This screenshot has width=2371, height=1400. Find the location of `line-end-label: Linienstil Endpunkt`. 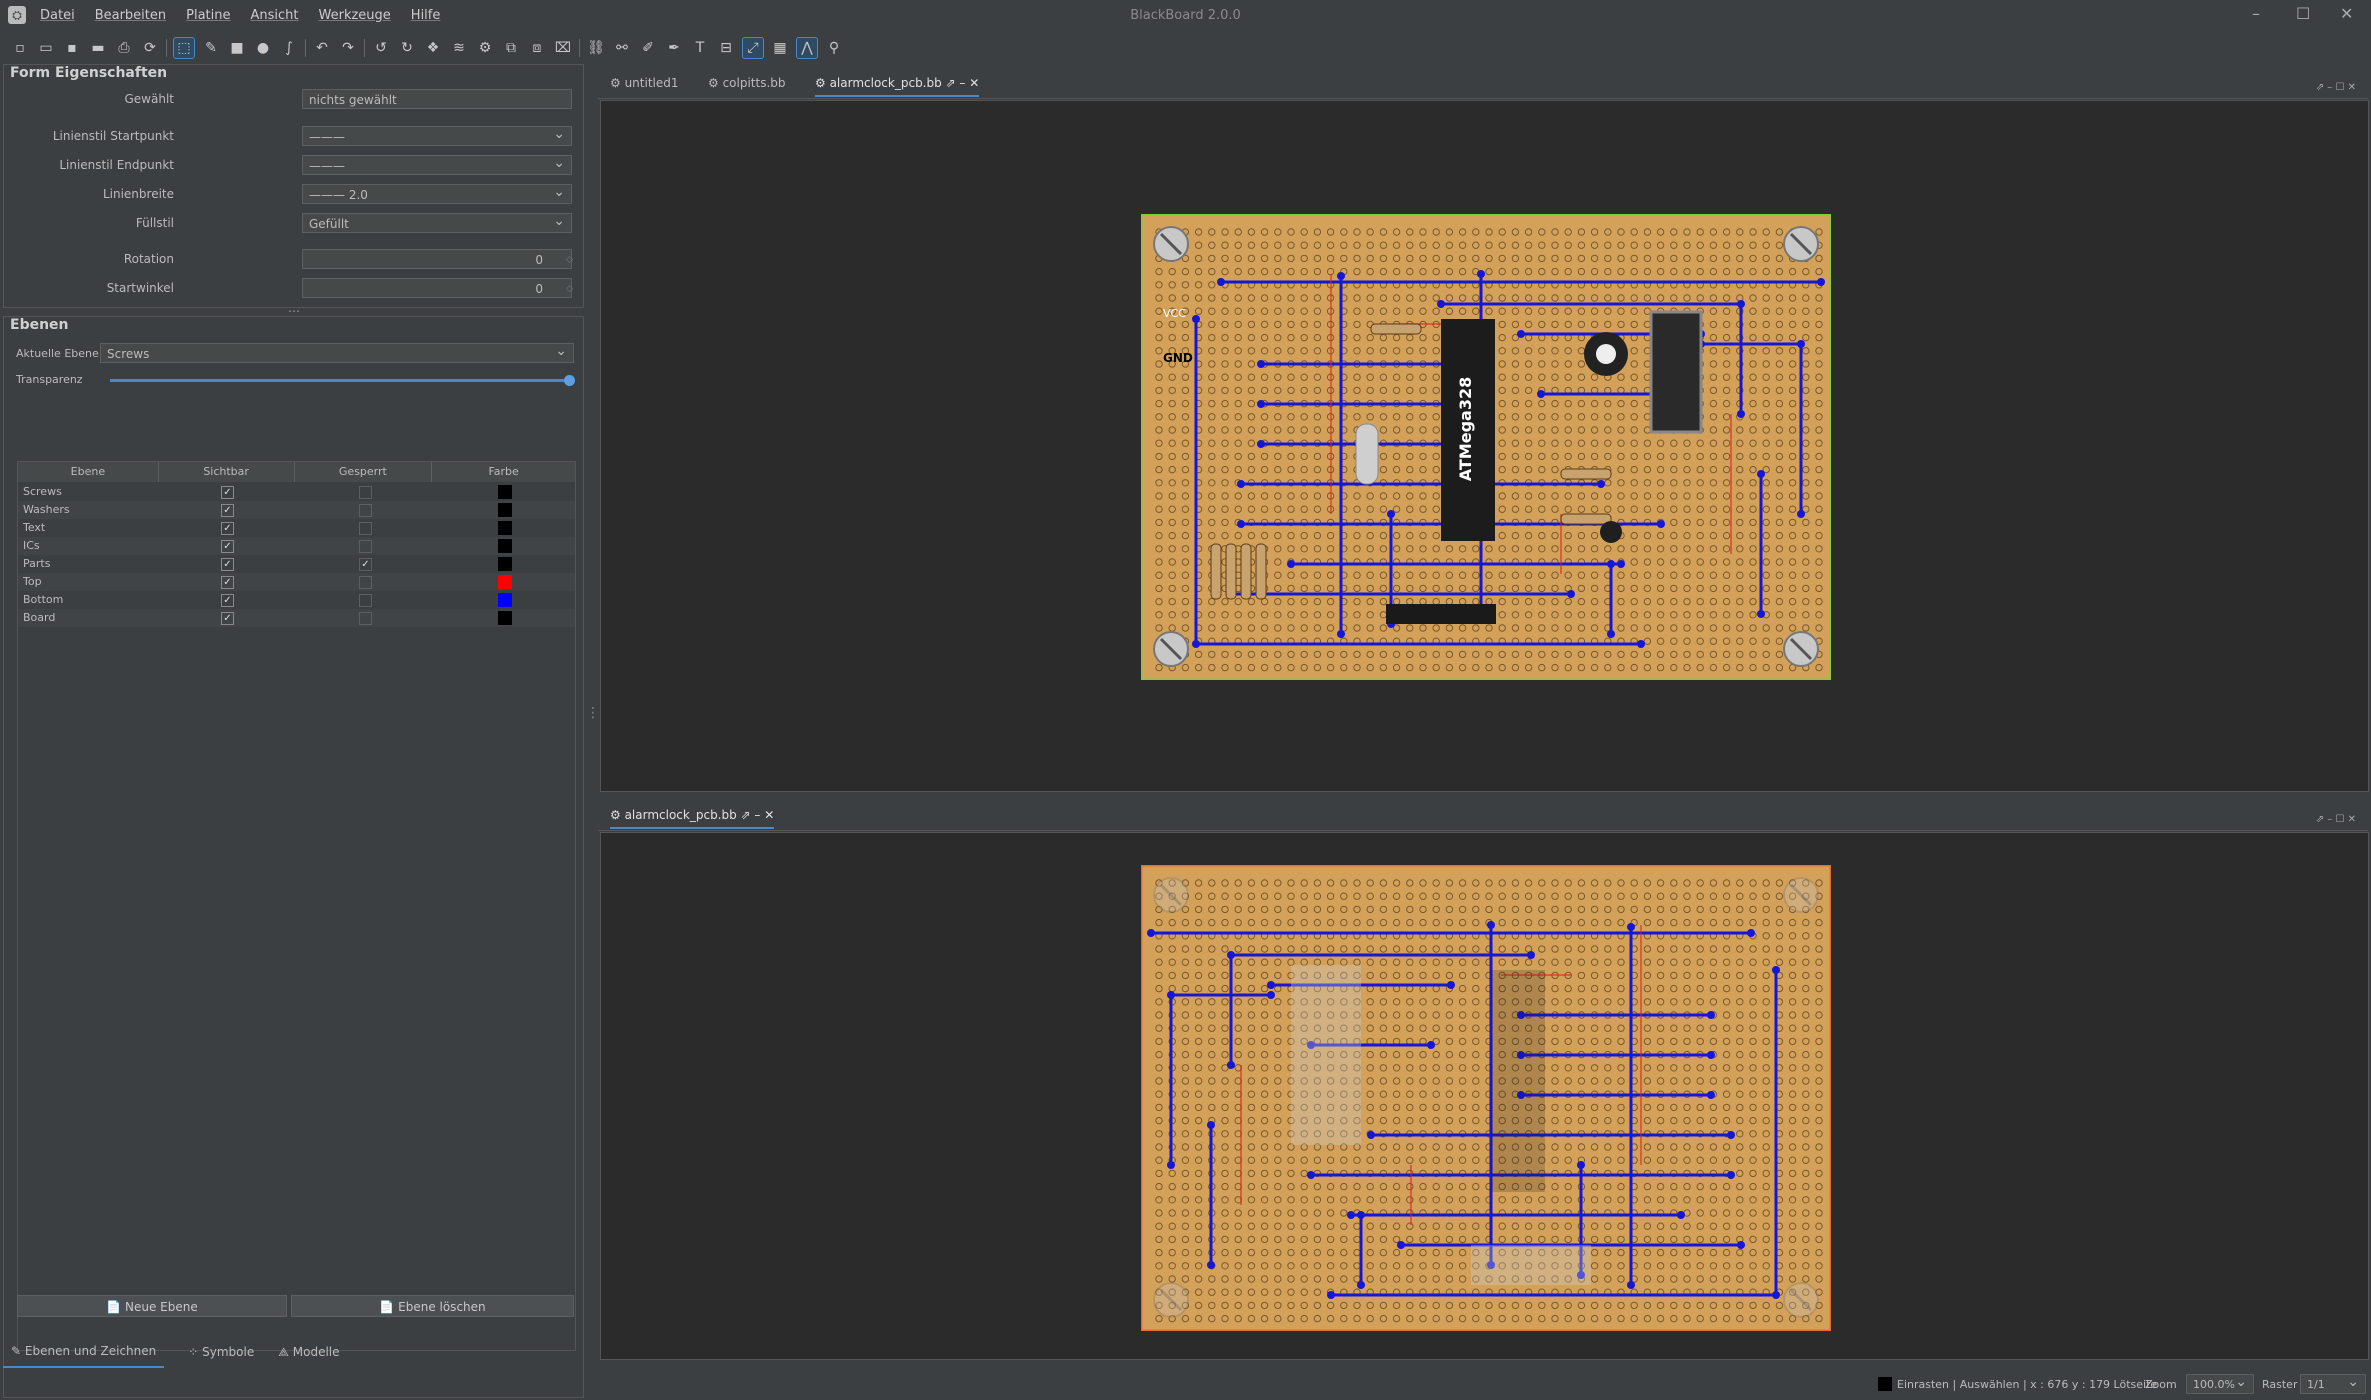

line-end-label: Linienstil Endpunkt is located at coordinates (116, 165).